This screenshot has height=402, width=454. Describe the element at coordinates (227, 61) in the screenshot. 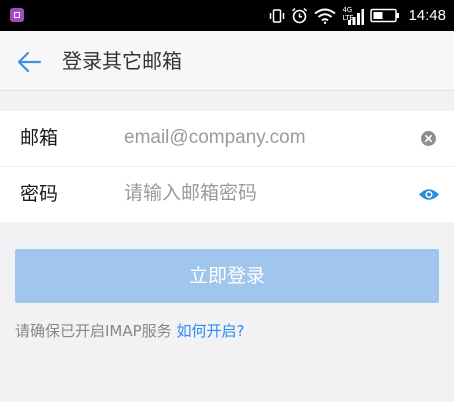

I see `header: 登录其它邮箱` at that location.